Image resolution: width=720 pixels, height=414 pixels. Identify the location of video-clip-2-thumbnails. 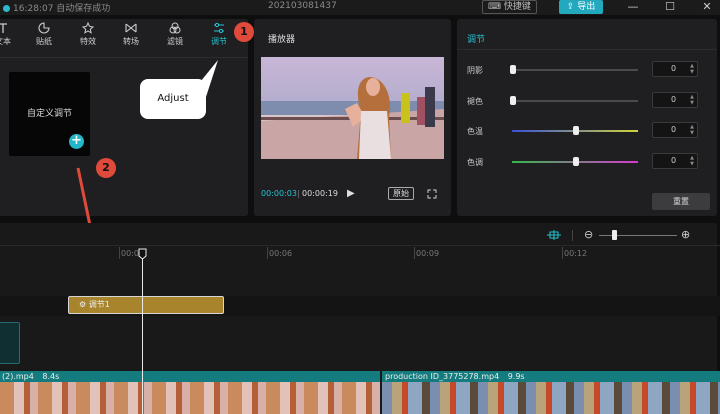
(551, 398).